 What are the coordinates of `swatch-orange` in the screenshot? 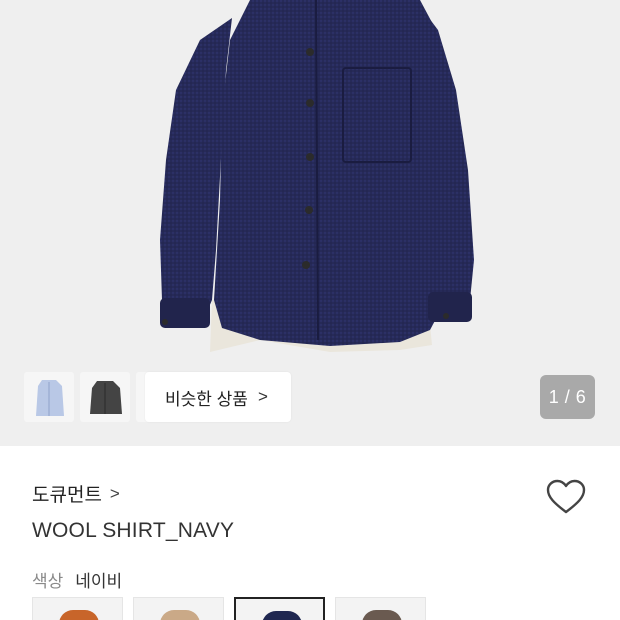 It's located at (77, 608).